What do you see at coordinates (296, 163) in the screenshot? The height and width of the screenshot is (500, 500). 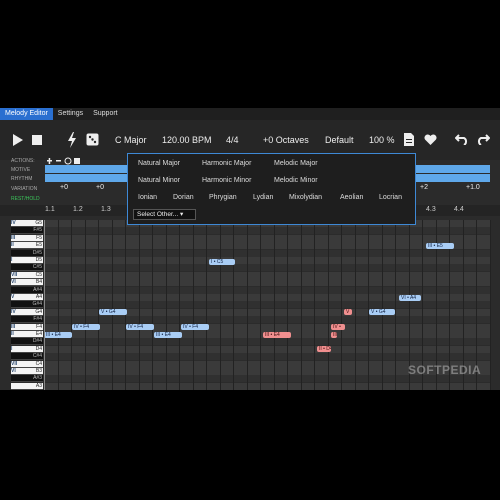 I see `scale-melodic-major: Melodic Major` at bounding box center [296, 163].